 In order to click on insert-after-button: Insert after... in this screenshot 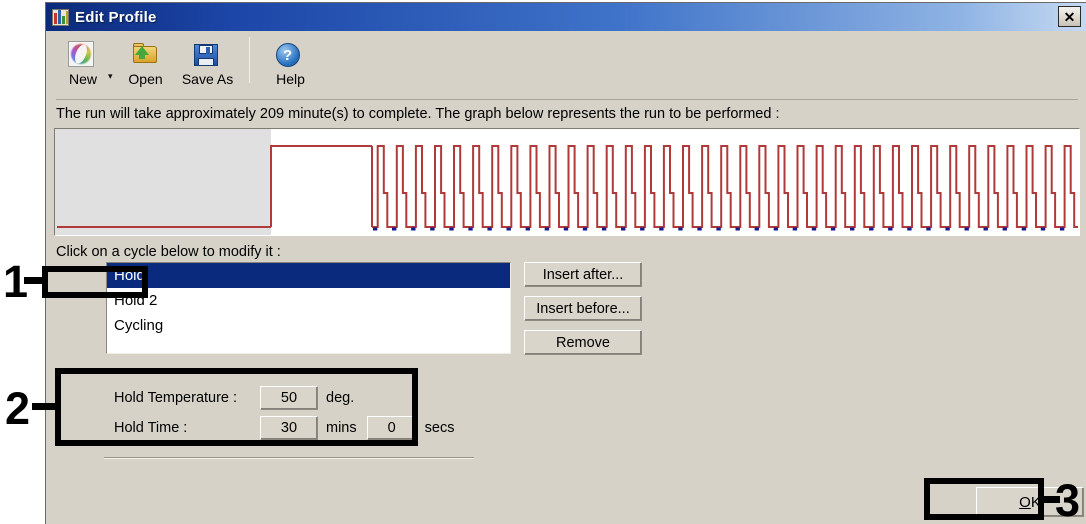, I will do `click(583, 274)`.